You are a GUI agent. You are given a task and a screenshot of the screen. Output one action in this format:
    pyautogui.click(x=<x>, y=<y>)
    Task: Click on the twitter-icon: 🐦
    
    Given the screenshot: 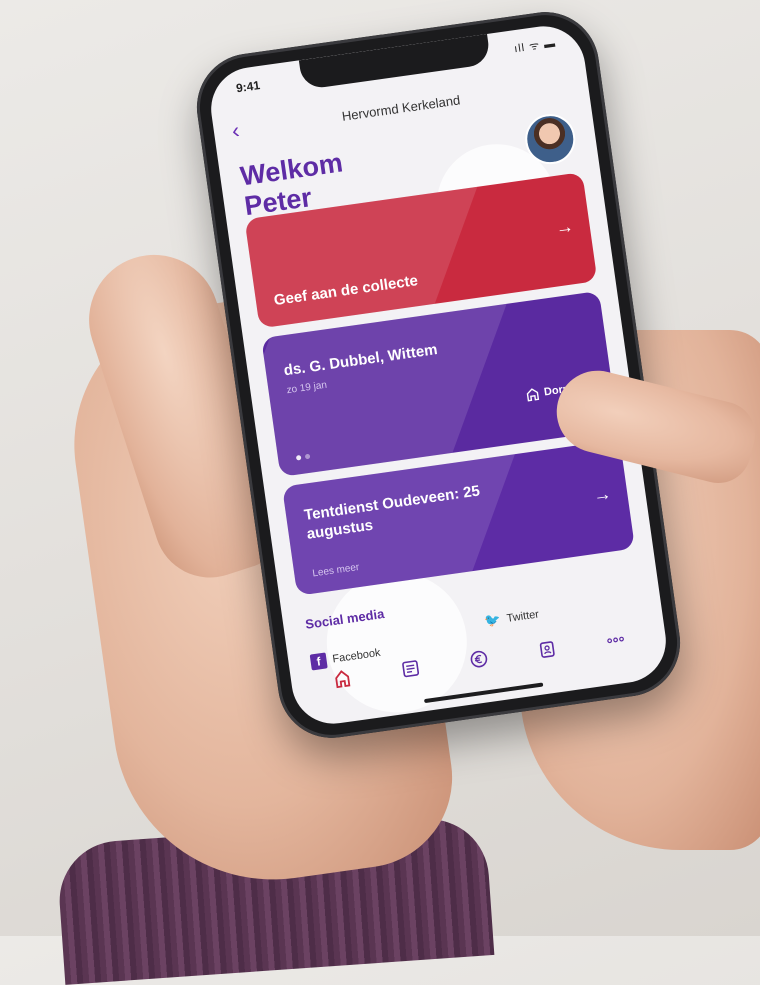 What is the action you would take?
    pyautogui.click(x=492, y=620)
    